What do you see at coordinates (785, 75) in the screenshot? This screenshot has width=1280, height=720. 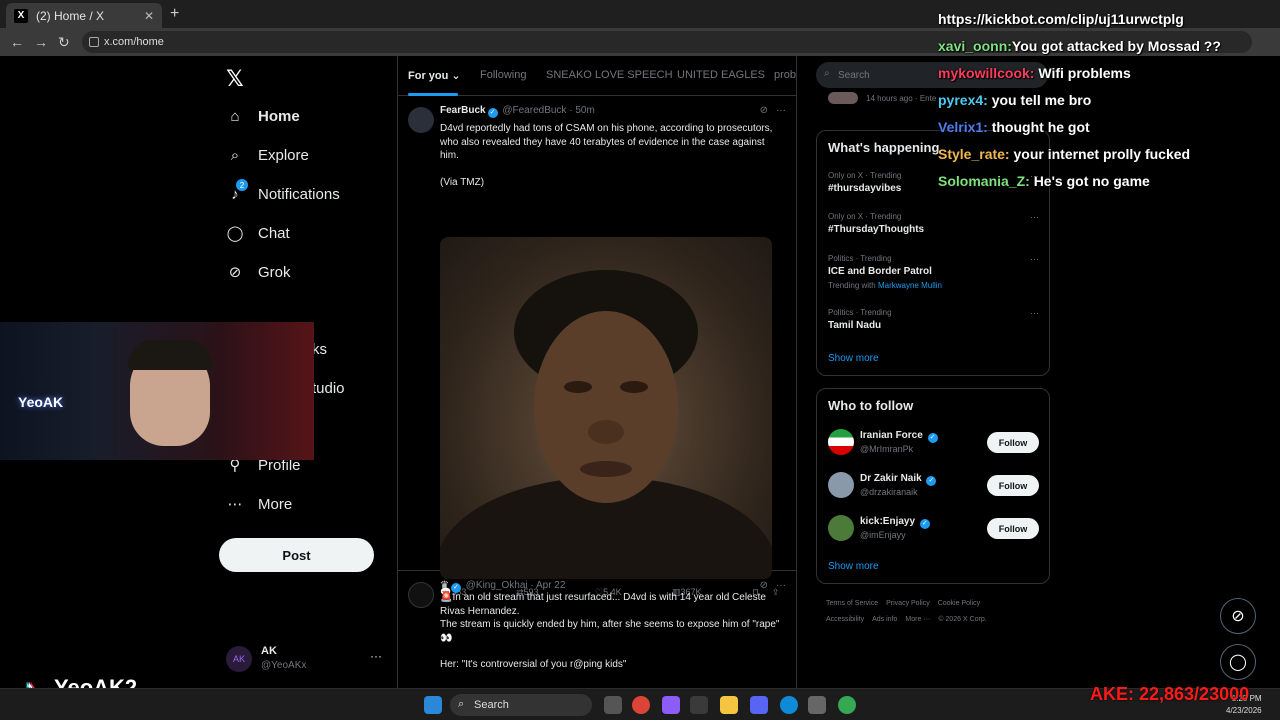 I see `tab-more: prob` at bounding box center [785, 75].